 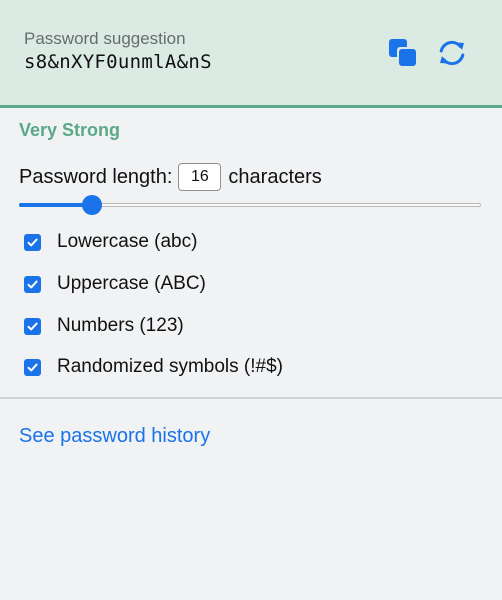 What do you see at coordinates (120, 325) in the screenshot?
I see `numbers-label: Numbers (123)` at bounding box center [120, 325].